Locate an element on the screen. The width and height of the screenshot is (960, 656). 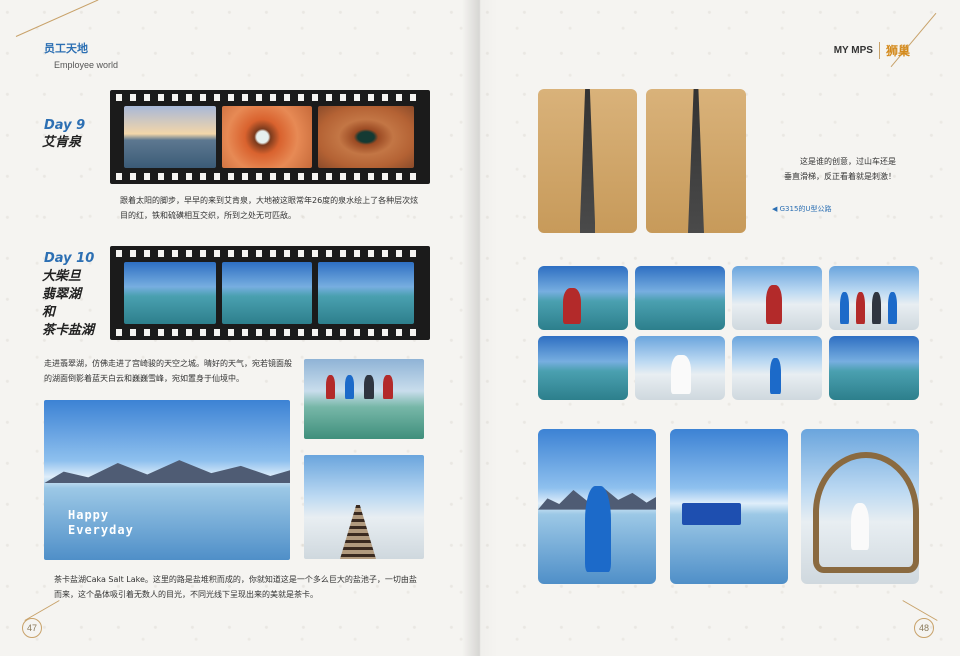
photo-group-jump is located at coordinates (364, 399).